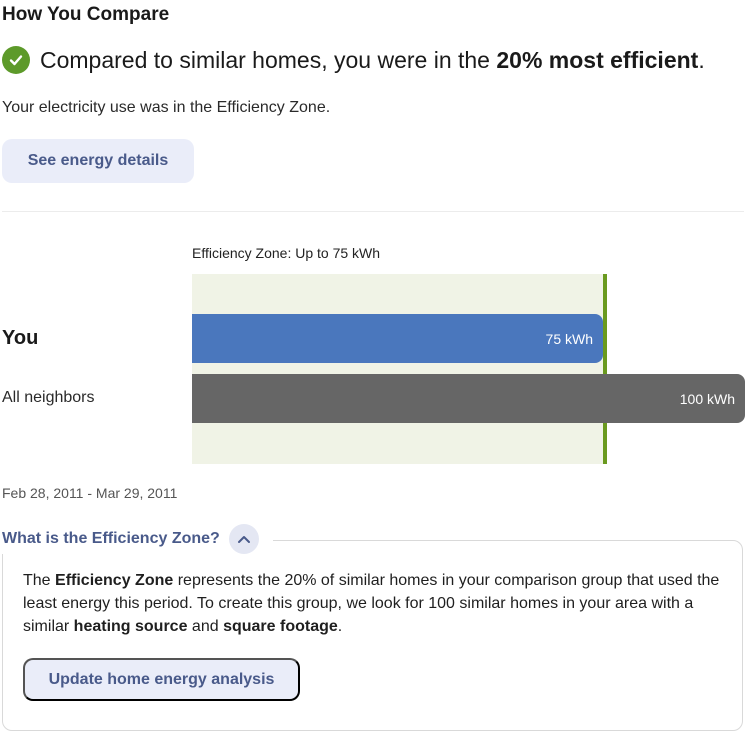 Image resolution: width=746 pixels, height=734 pixels. Describe the element at coordinates (373, 211) in the screenshot. I see `divider` at that location.